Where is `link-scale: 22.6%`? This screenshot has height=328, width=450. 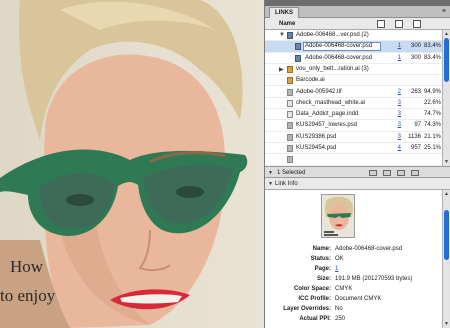 link-scale: 22.6% is located at coordinates (432, 102).